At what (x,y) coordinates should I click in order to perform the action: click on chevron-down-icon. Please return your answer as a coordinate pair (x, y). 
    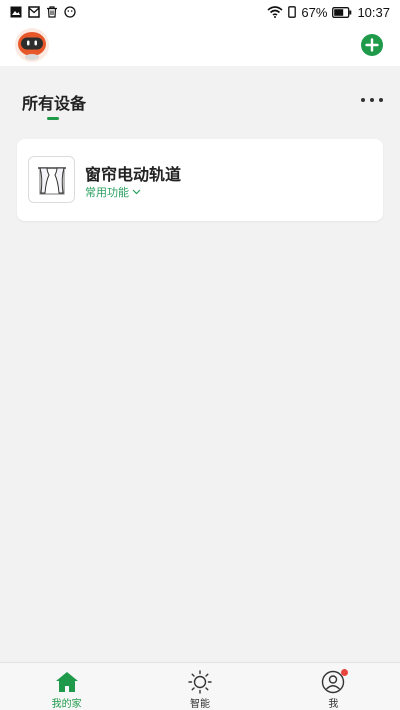
    Looking at the image, I should click on (136, 192).